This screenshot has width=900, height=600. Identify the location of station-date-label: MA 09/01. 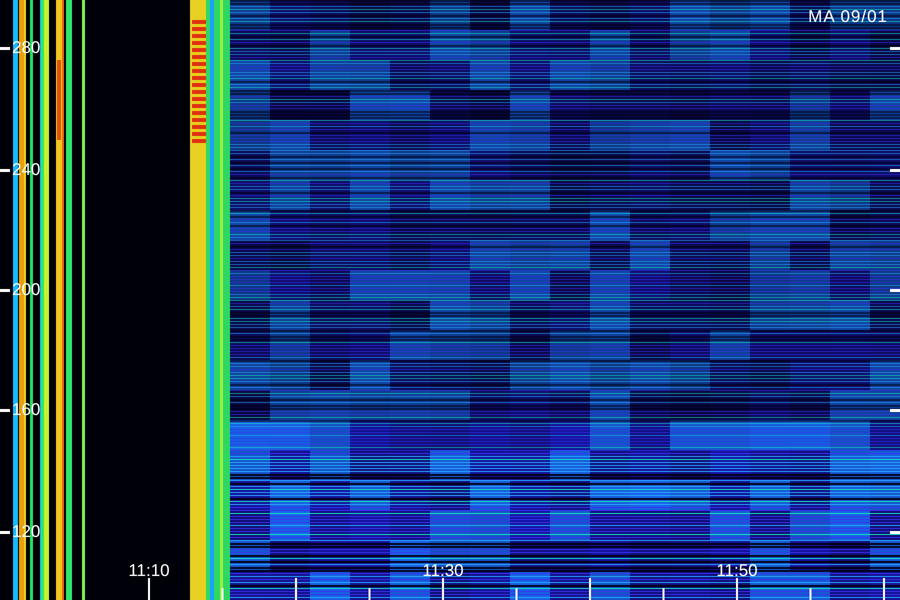
(848, 17).